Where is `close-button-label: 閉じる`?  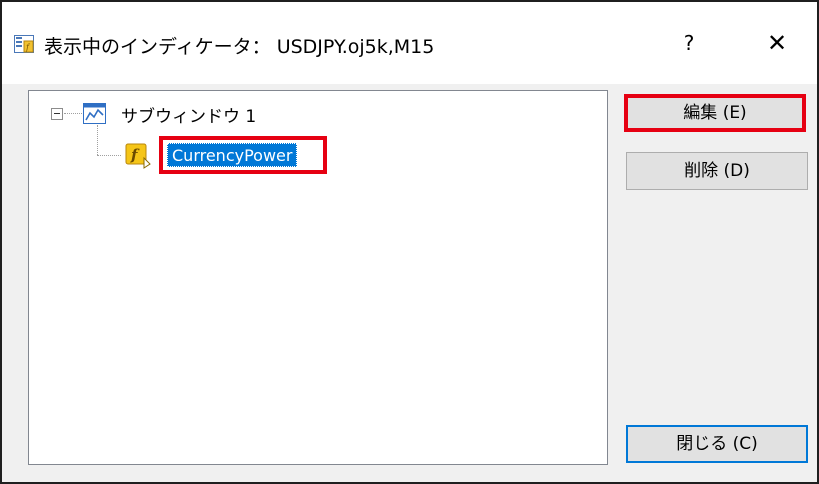
close-button-label: 閉じる is located at coordinates (704, 444).